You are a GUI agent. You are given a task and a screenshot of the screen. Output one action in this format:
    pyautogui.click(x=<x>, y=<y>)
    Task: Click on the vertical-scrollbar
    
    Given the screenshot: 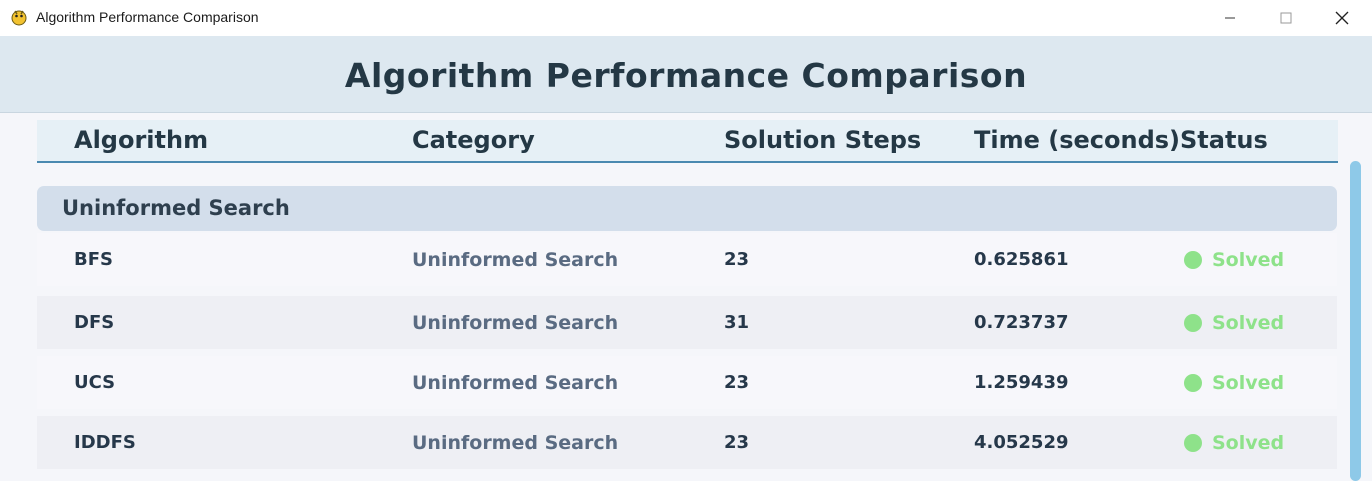 What is the action you would take?
    pyautogui.click(x=1355, y=321)
    